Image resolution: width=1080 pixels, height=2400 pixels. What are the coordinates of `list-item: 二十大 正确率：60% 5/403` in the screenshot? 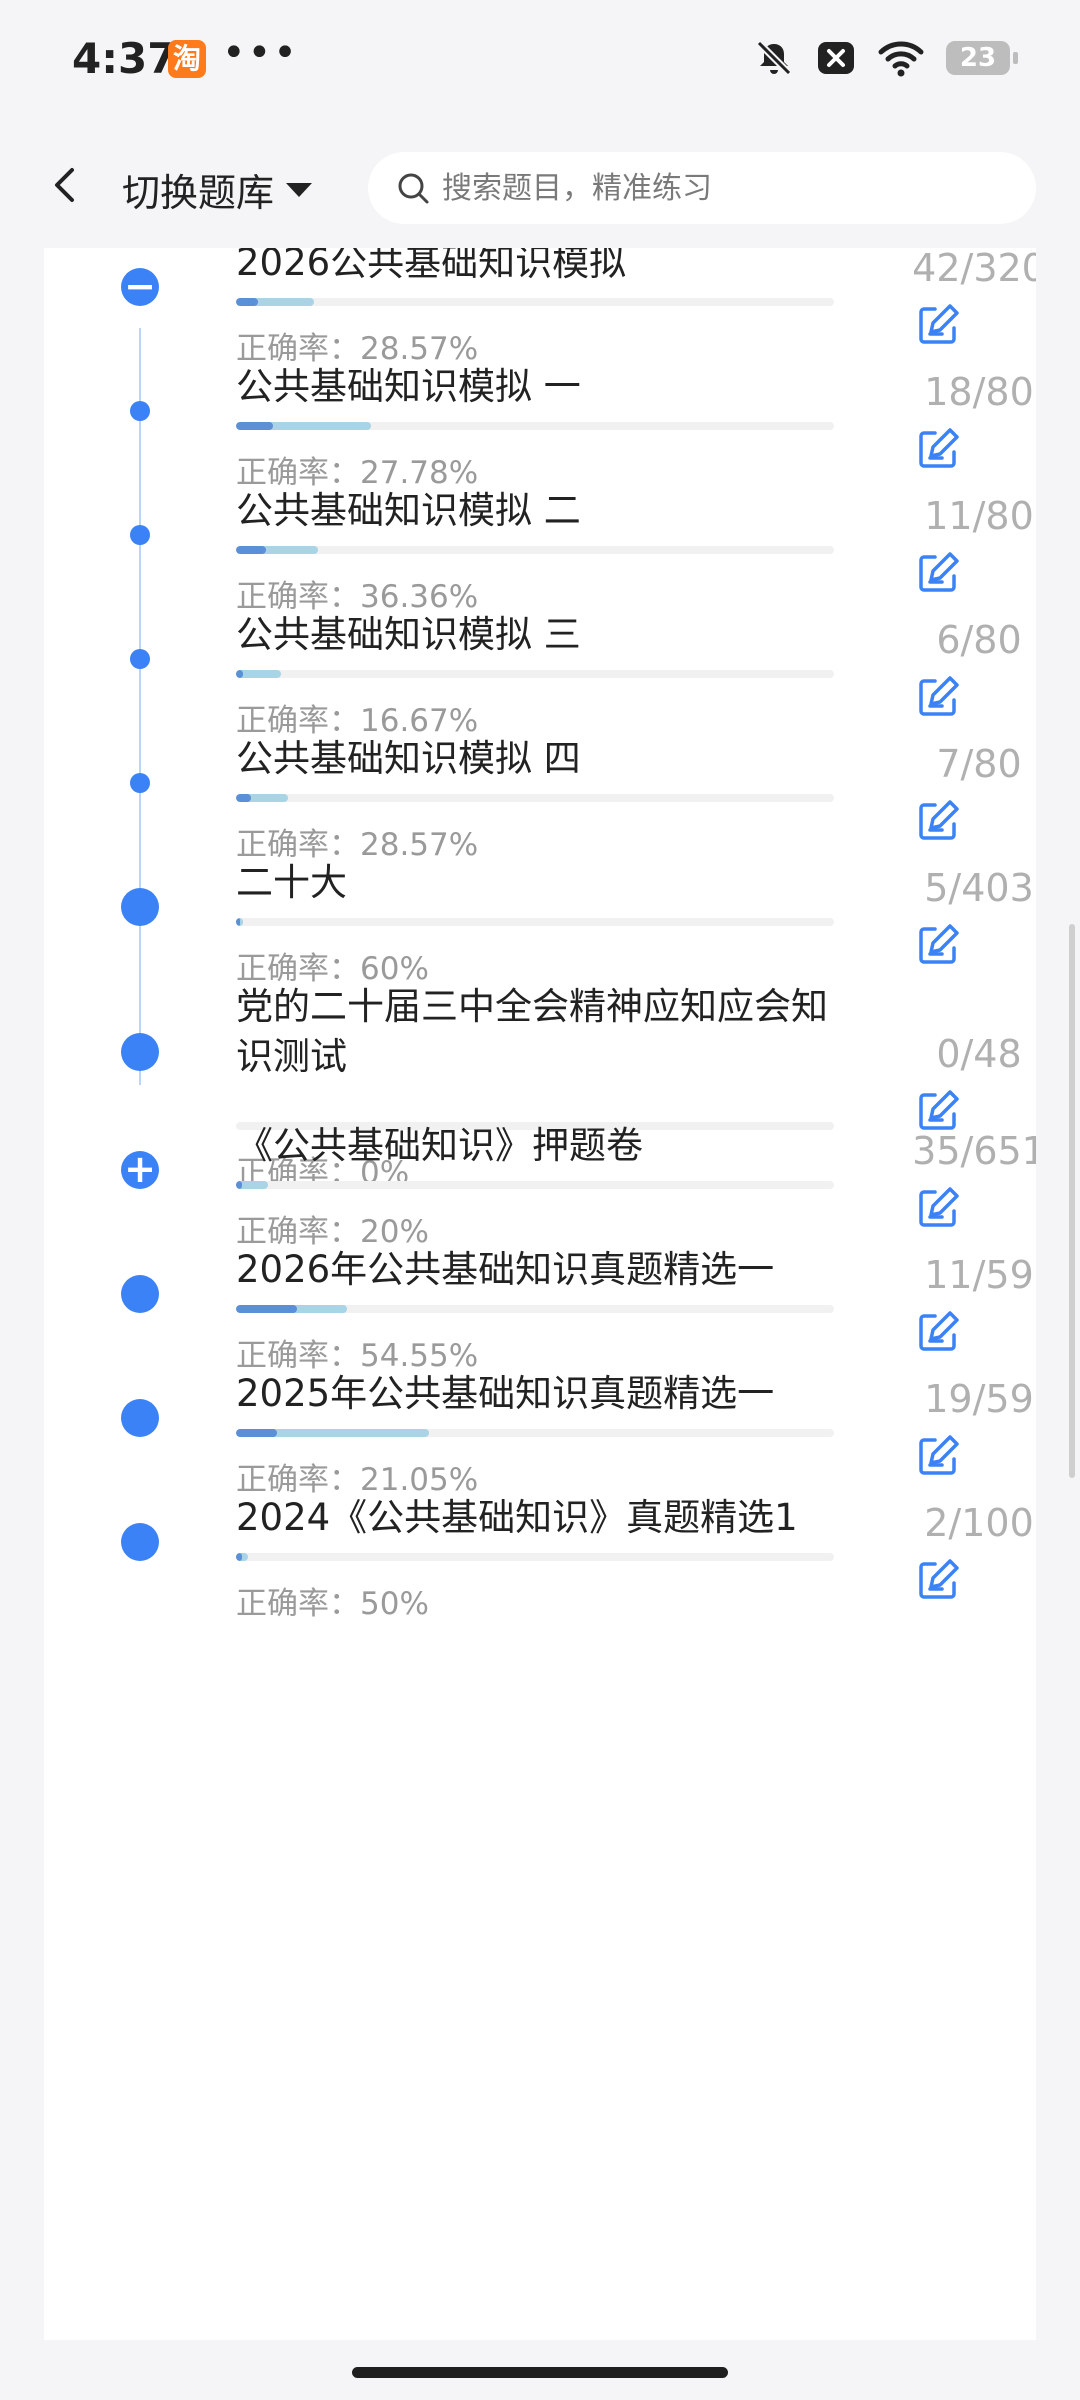 It's located at (540, 923).